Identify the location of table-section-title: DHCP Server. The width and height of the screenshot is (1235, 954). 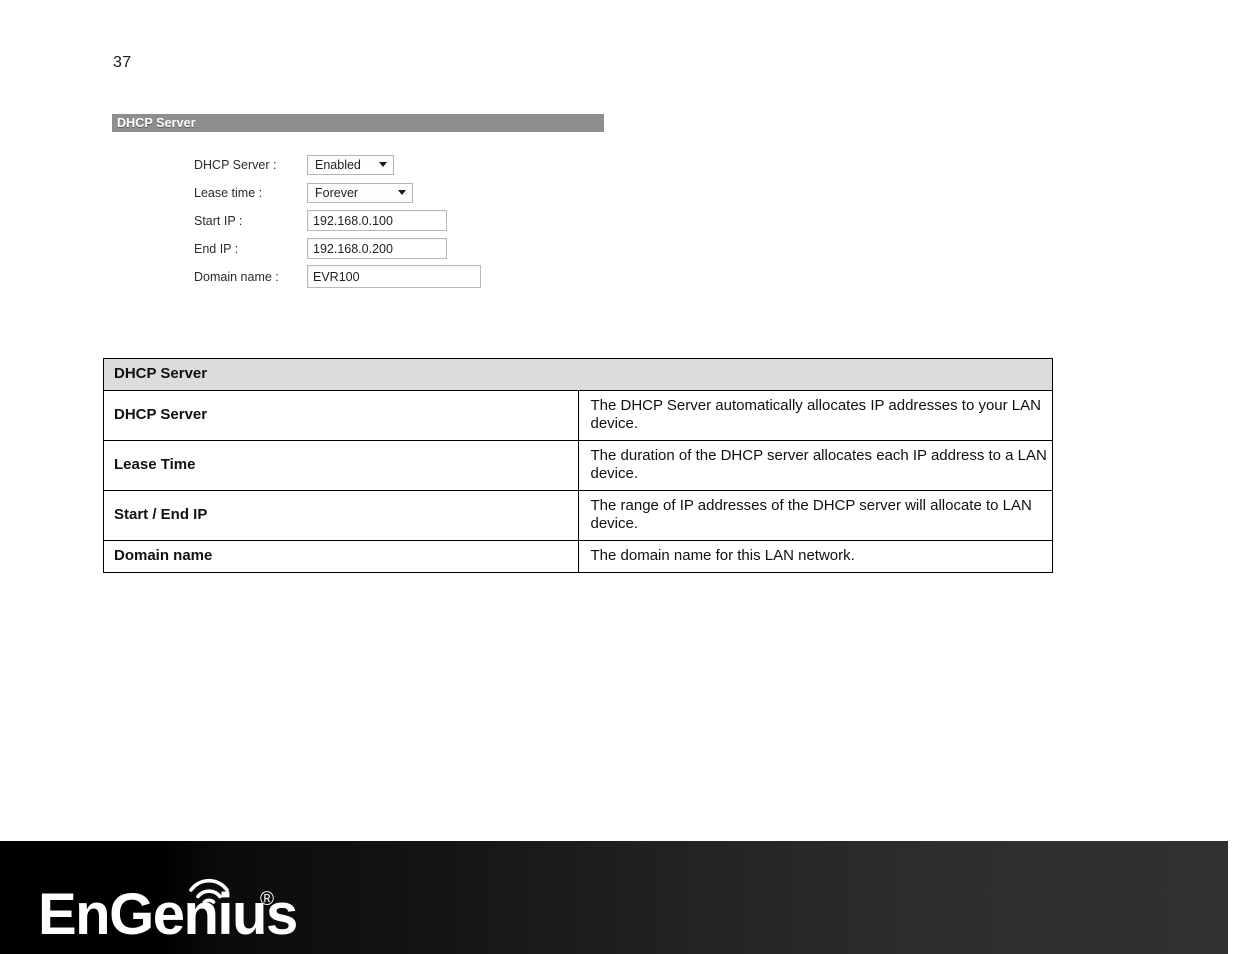
(578, 374).